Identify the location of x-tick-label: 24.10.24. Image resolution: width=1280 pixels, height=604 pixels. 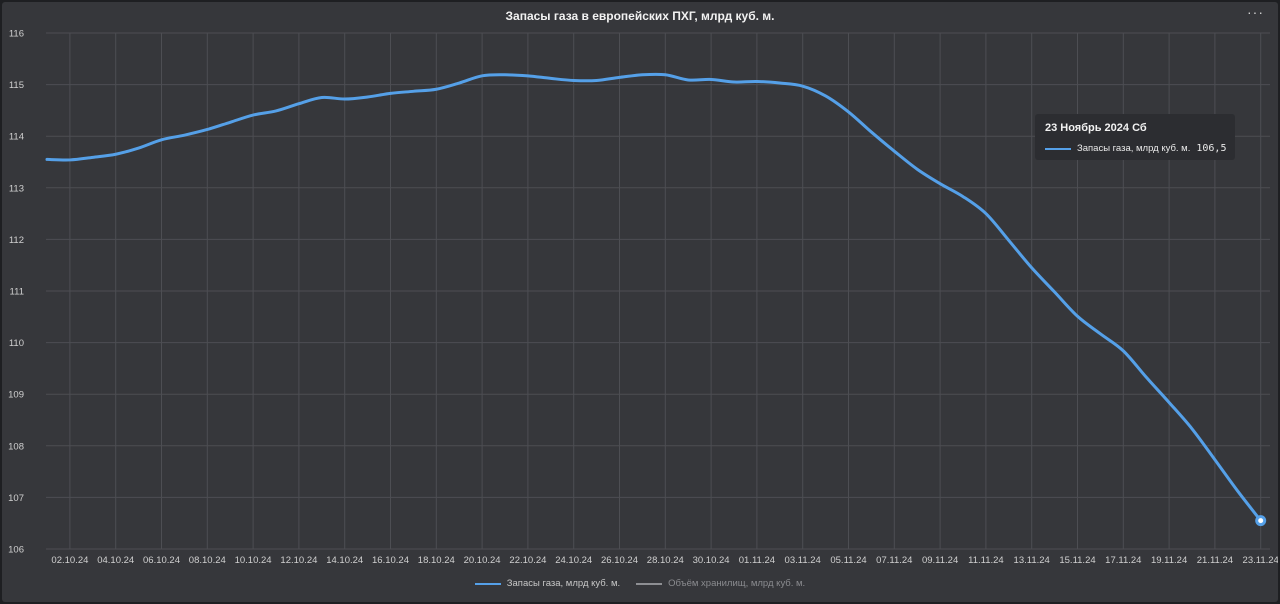
(573, 560).